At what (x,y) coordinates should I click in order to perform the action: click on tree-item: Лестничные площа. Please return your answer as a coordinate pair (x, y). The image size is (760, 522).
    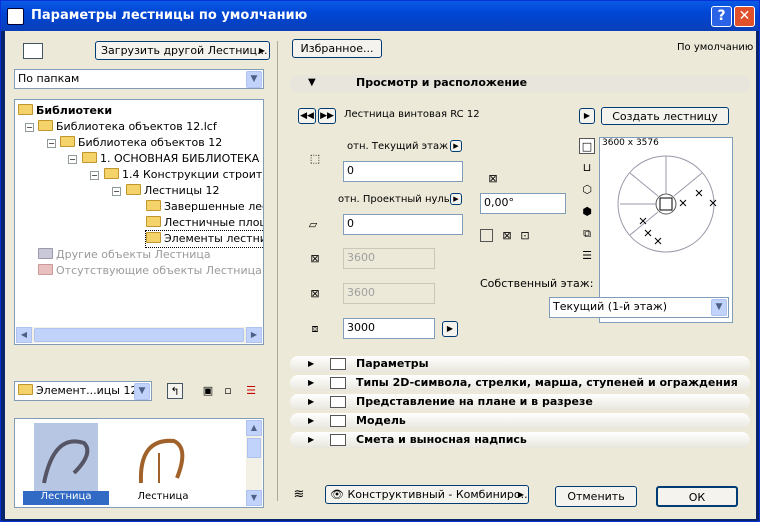
    Looking at the image, I should click on (204, 223).